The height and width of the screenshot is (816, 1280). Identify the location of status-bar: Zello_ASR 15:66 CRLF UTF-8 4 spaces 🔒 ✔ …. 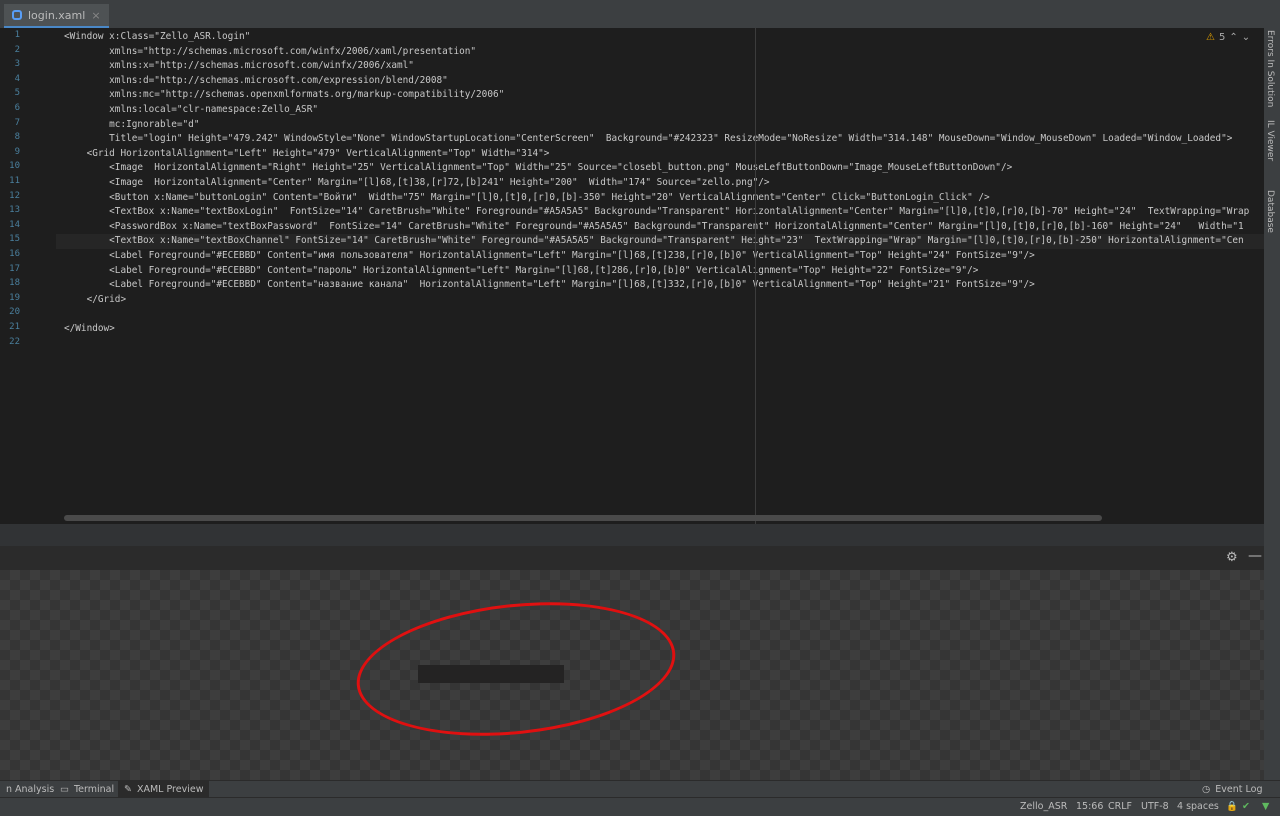
(640, 806).